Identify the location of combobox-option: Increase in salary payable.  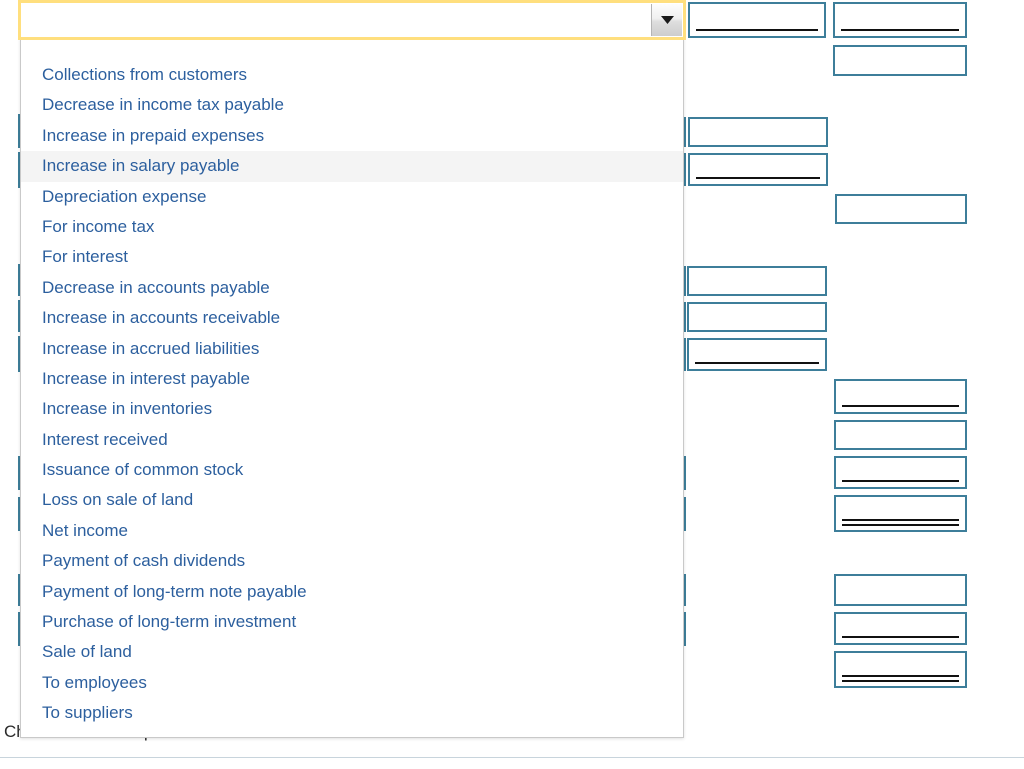
(352, 166).